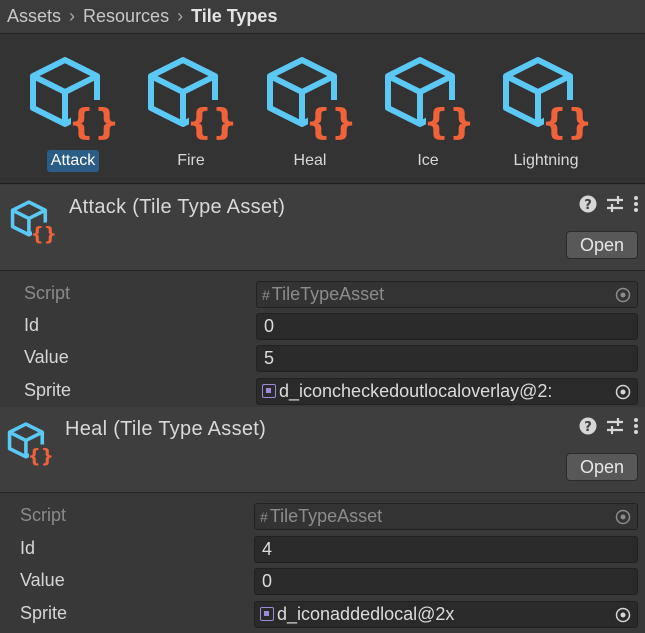 The image size is (645, 633). What do you see at coordinates (166, 429) in the screenshot?
I see `inspector-title: Heal (Tile Type Asset)` at bounding box center [166, 429].